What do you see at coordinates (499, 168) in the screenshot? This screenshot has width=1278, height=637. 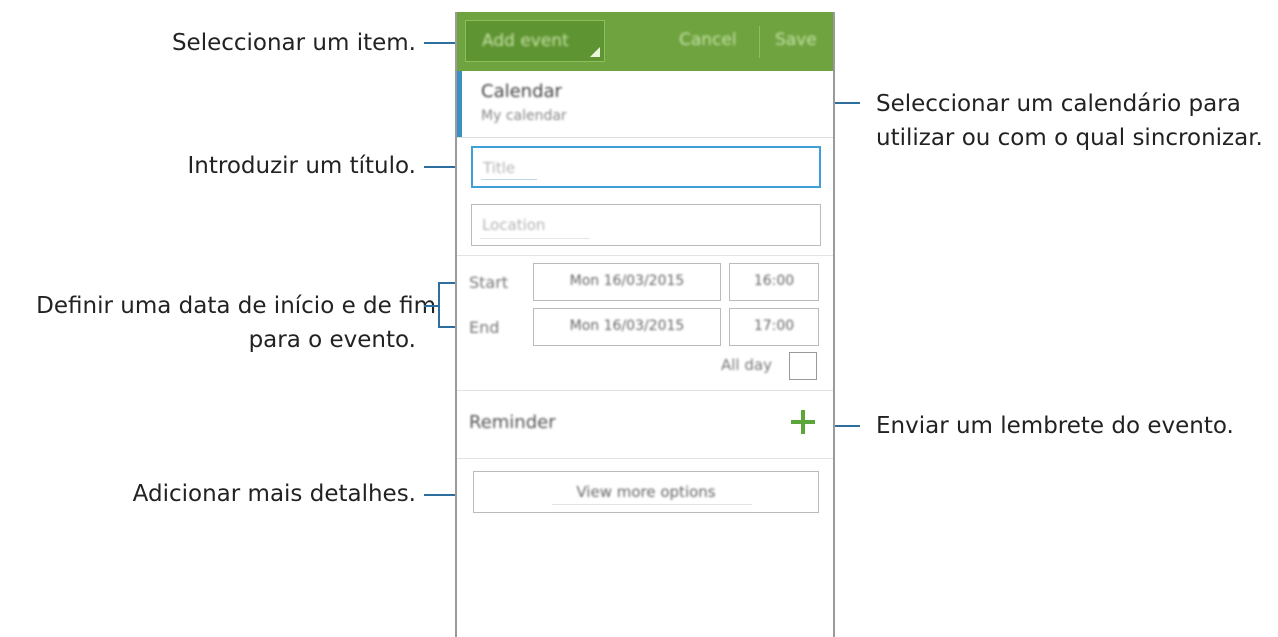 I see `title-placeholder: Title` at bounding box center [499, 168].